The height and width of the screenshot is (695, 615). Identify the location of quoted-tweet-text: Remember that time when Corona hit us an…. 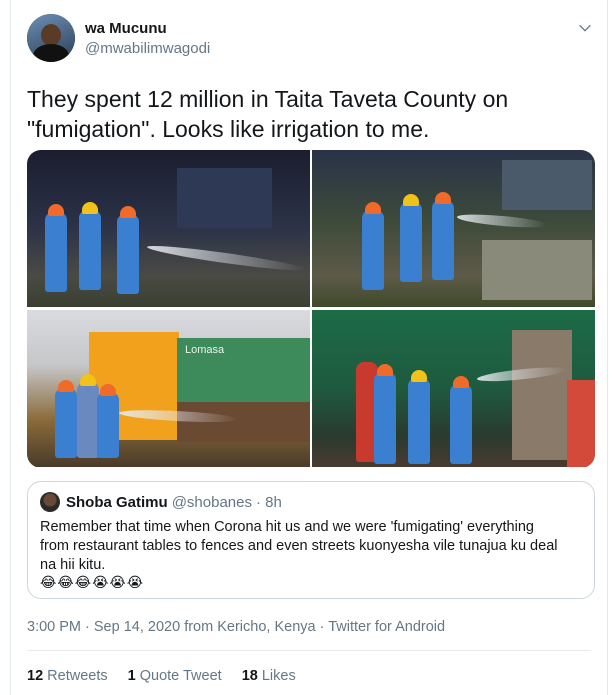
(310, 546).